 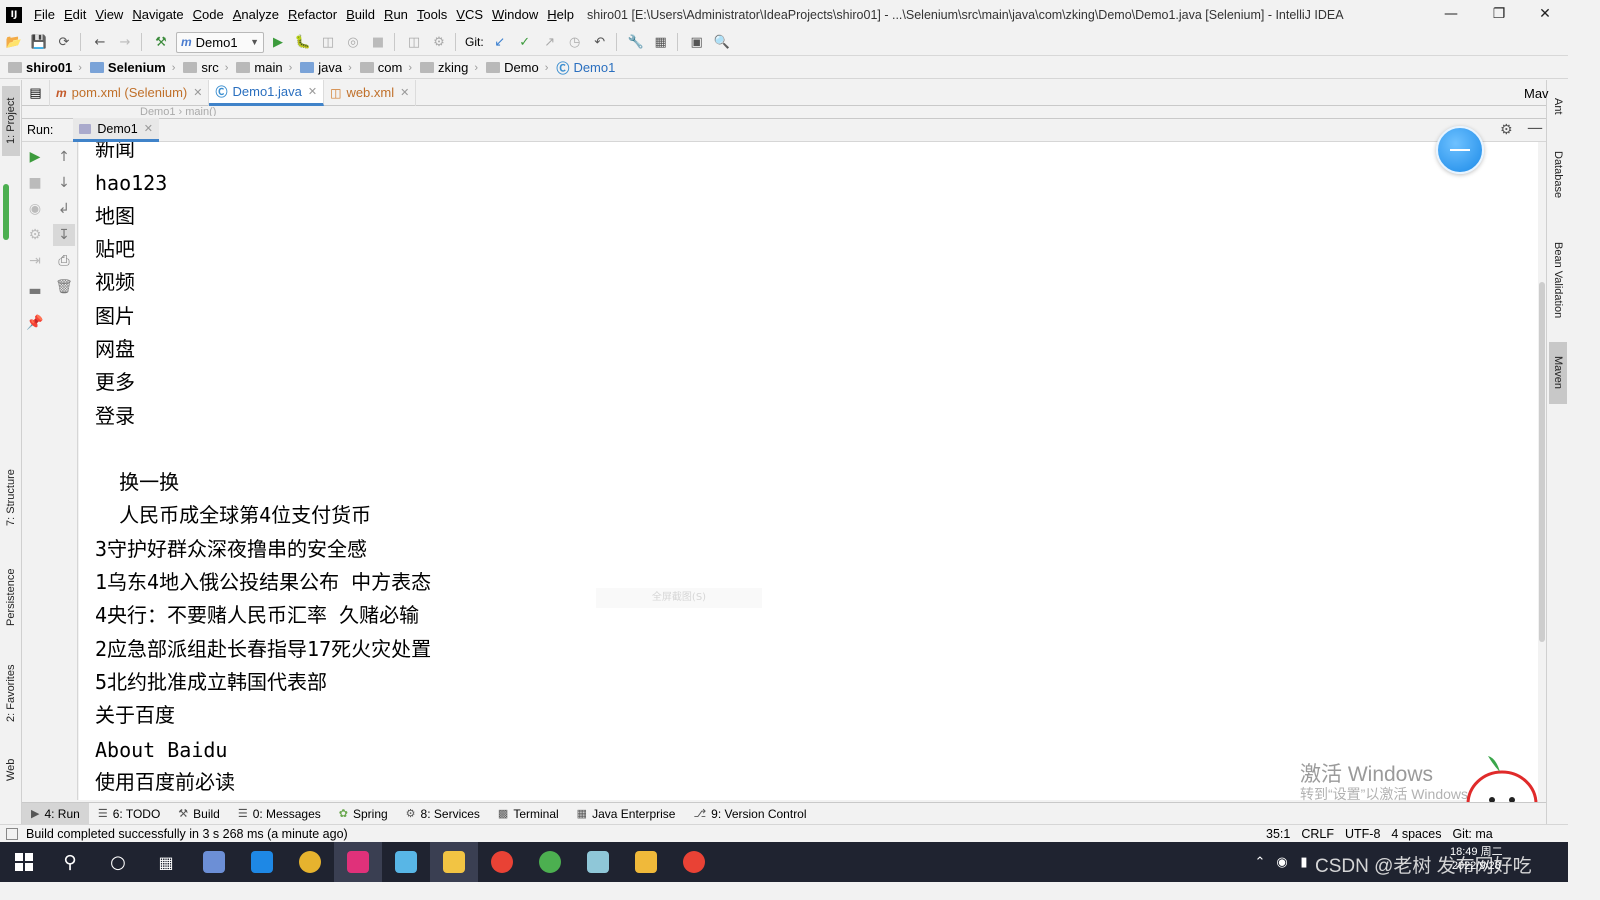 What do you see at coordinates (14, 42) in the screenshot?
I see `open-folder-icon: 📂` at bounding box center [14, 42].